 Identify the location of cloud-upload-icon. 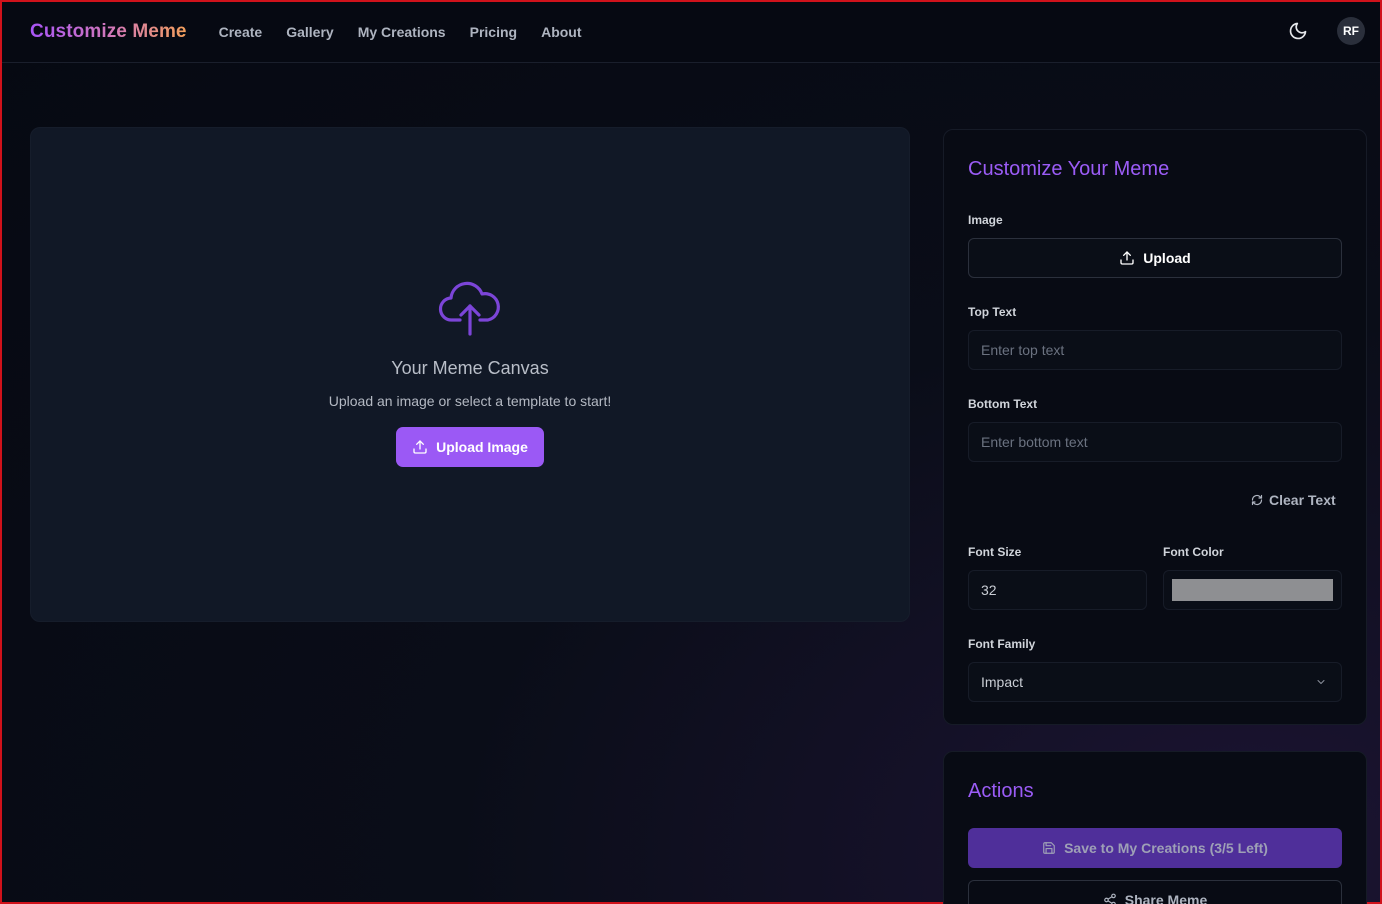
(469, 308).